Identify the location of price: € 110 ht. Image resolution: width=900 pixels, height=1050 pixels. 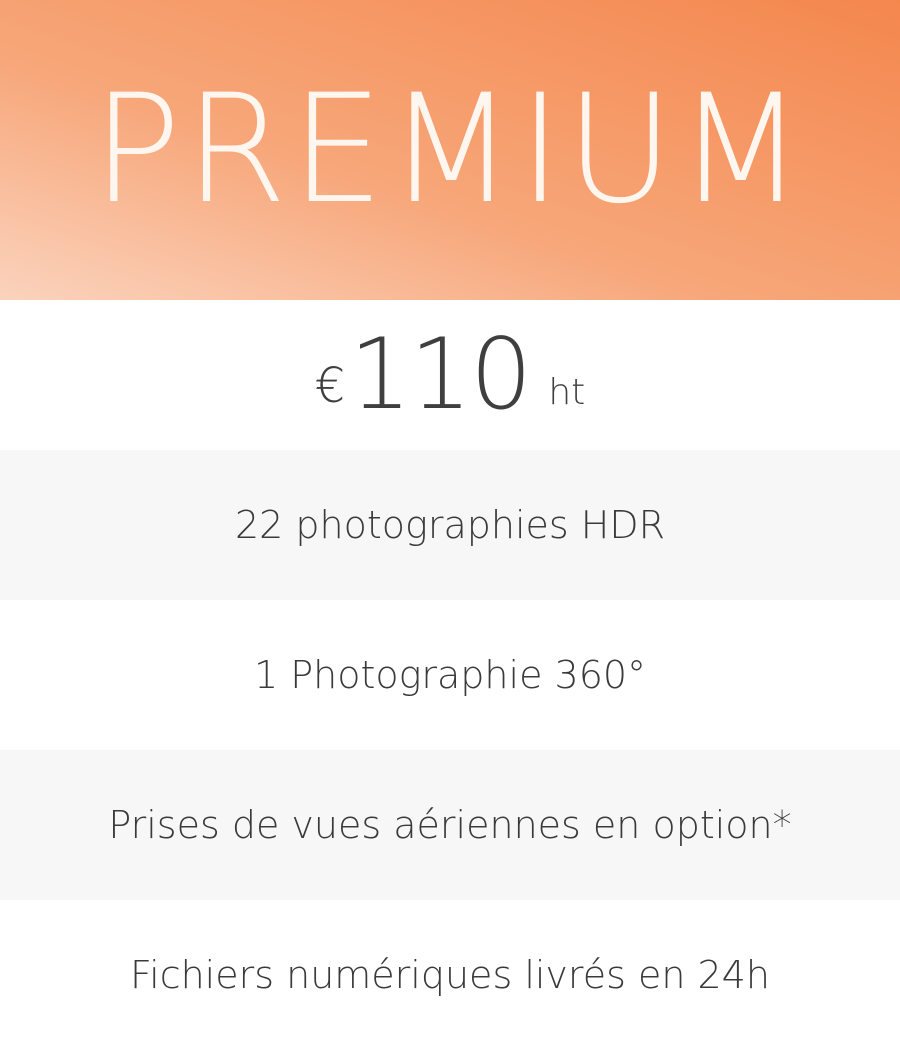
(450, 375).